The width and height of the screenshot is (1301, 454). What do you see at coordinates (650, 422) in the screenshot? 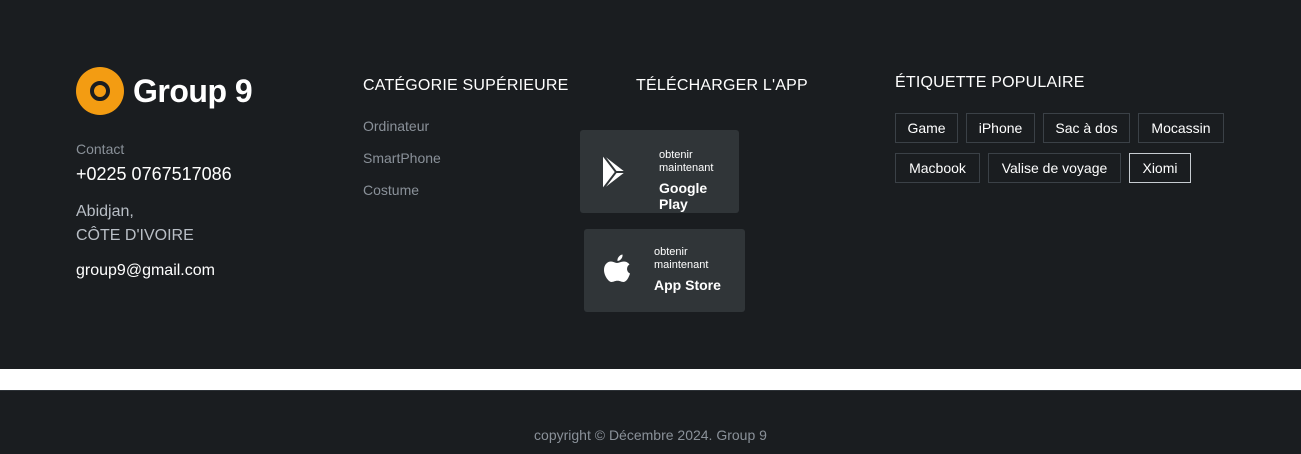
I see `footer-bottom-bar` at bounding box center [650, 422].